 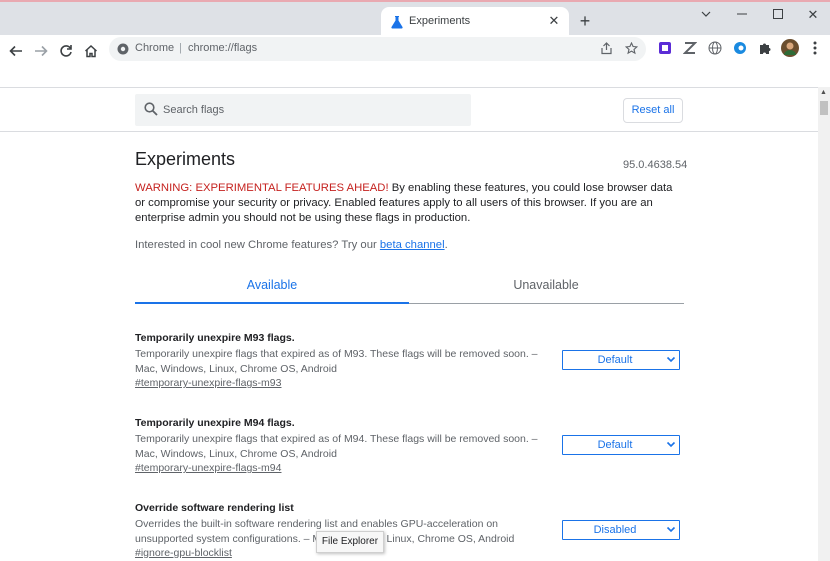 What do you see at coordinates (214, 508) in the screenshot?
I see `flag-name: Override software rendering list` at bounding box center [214, 508].